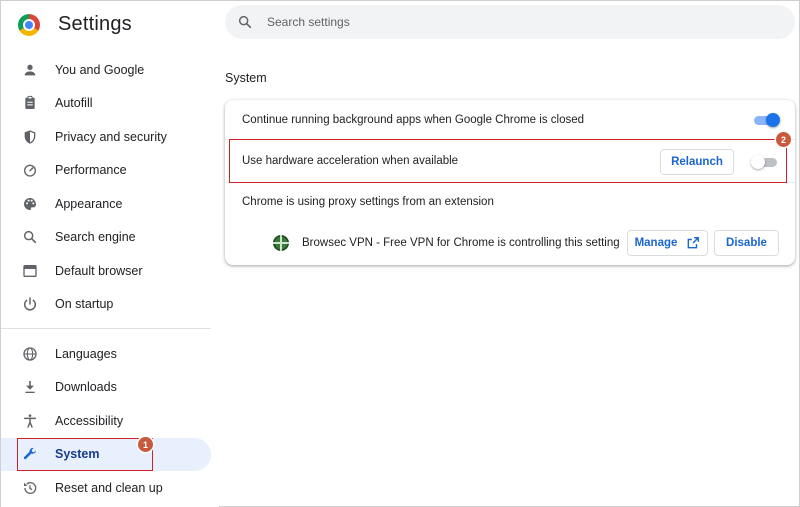 This screenshot has height=507, width=800. I want to click on sidebar-item-label: Downloads, so click(86, 387).